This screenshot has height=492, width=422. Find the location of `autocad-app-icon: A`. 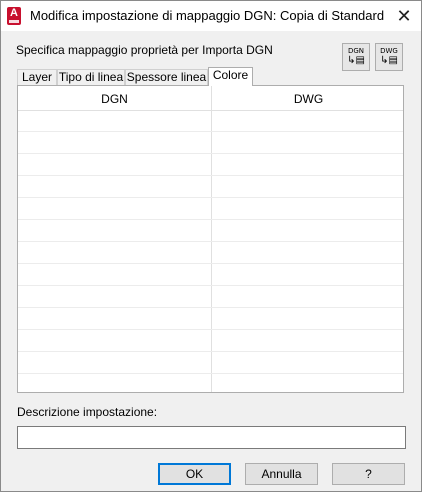

autocad-app-icon: A is located at coordinates (14, 16).